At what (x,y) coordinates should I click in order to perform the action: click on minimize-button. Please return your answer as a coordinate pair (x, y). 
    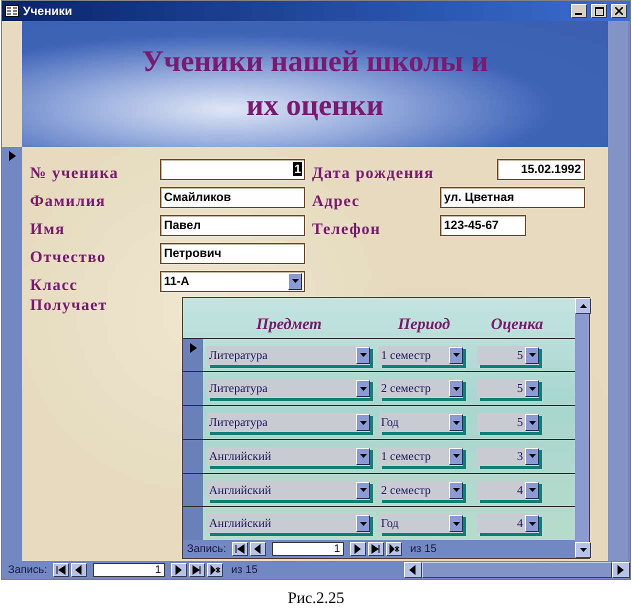
    Looking at the image, I should click on (579, 11).